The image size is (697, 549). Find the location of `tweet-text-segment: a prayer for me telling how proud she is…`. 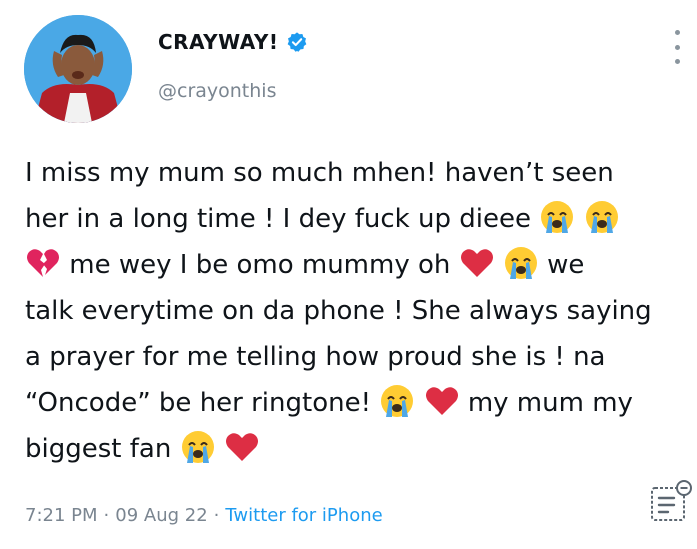

tweet-text-segment: a prayer for me telling how proud she is… is located at coordinates (315, 357).